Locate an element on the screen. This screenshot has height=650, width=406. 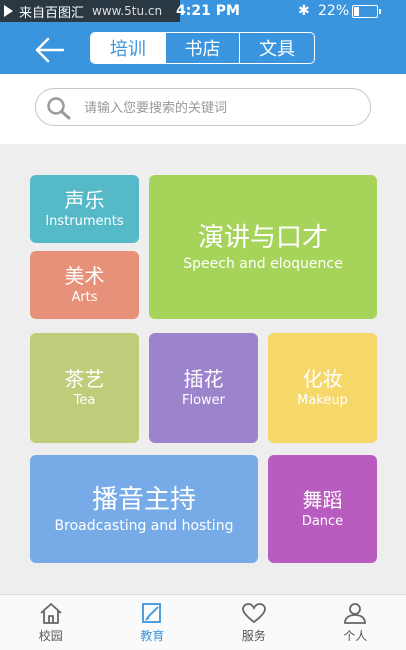
tab-training: 培训 is located at coordinates (128, 48).